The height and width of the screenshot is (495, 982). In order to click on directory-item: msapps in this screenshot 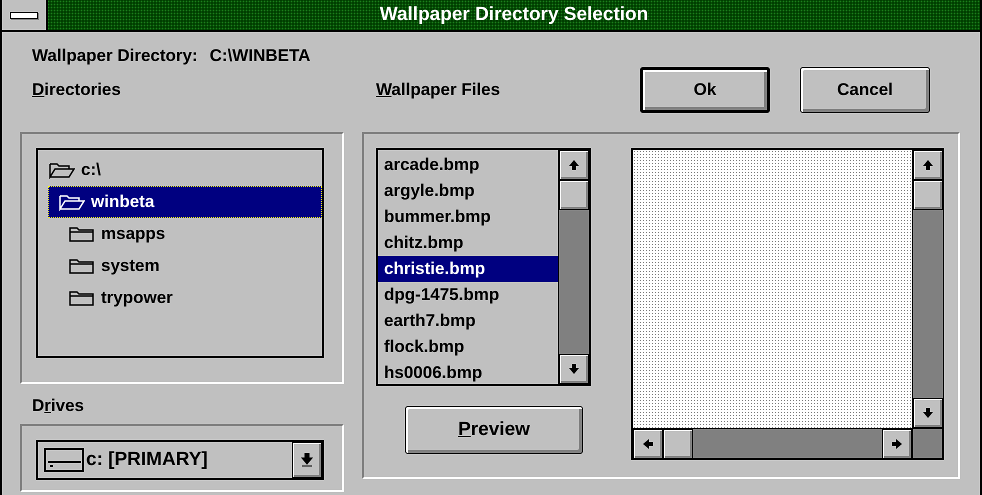, I will do `click(190, 234)`.